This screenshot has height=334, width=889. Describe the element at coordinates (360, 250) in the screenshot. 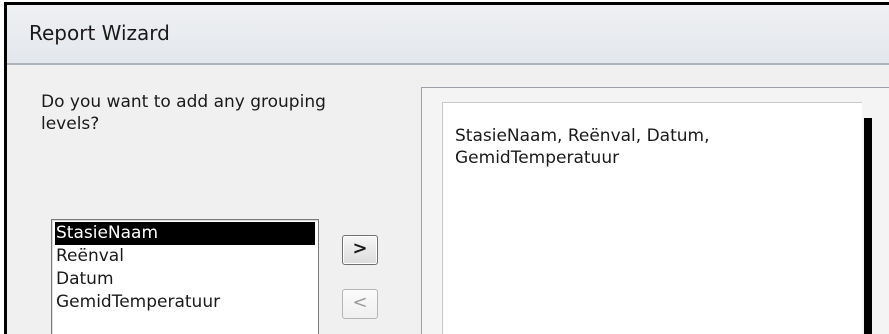

I see `add-grouping-button: >` at that location.